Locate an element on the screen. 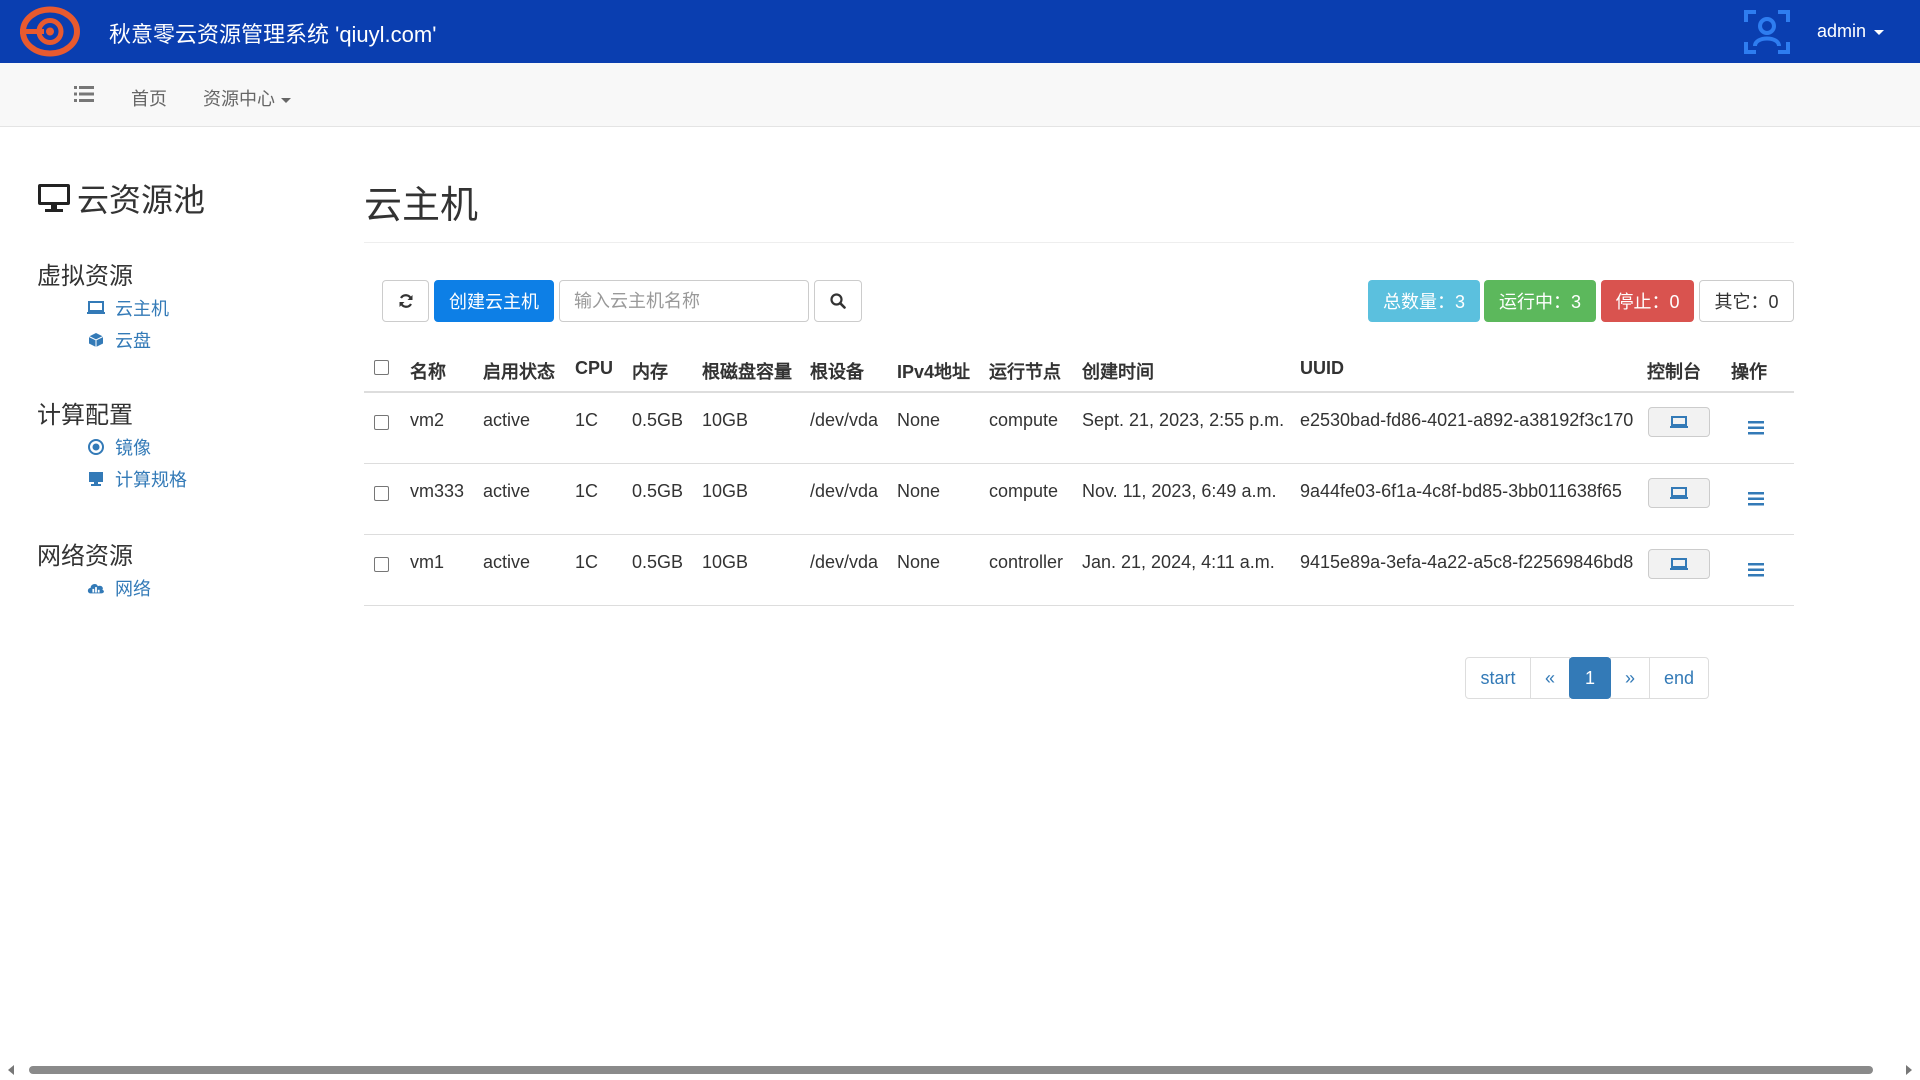 The height and width of the screenshot is (1080, 1920). page-title: 云主机 is located at coordinates (421, 206).